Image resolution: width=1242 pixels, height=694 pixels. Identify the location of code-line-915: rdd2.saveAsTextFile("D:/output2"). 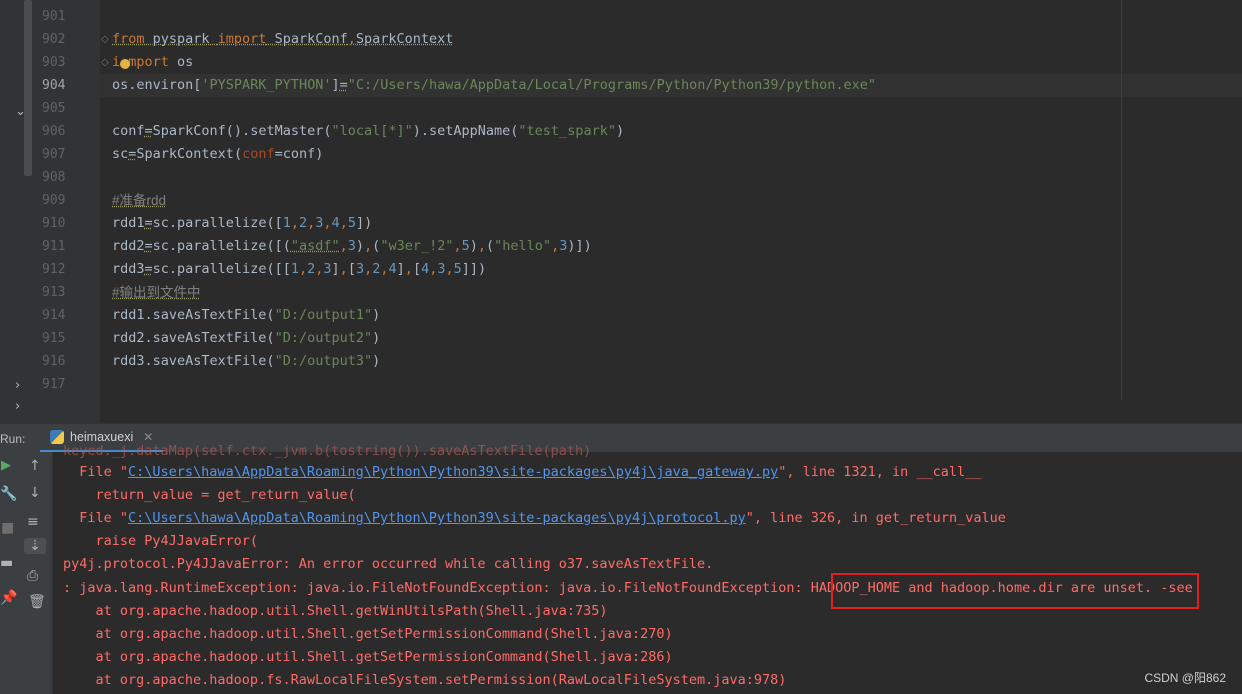
(246, 338).